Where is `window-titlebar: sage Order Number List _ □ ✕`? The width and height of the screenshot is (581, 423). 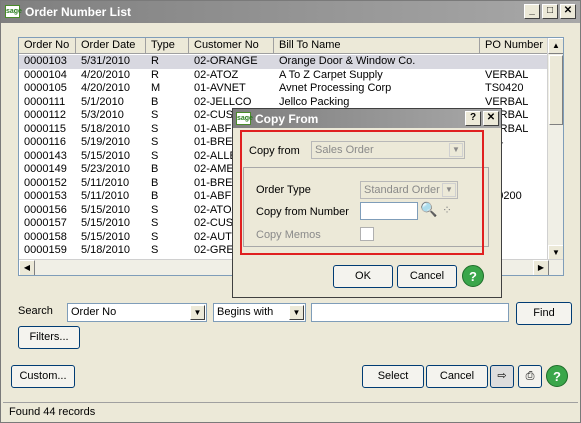 window-titlebar: sage Order Number List _ □ ✕ is located at coordinates (290, 12).